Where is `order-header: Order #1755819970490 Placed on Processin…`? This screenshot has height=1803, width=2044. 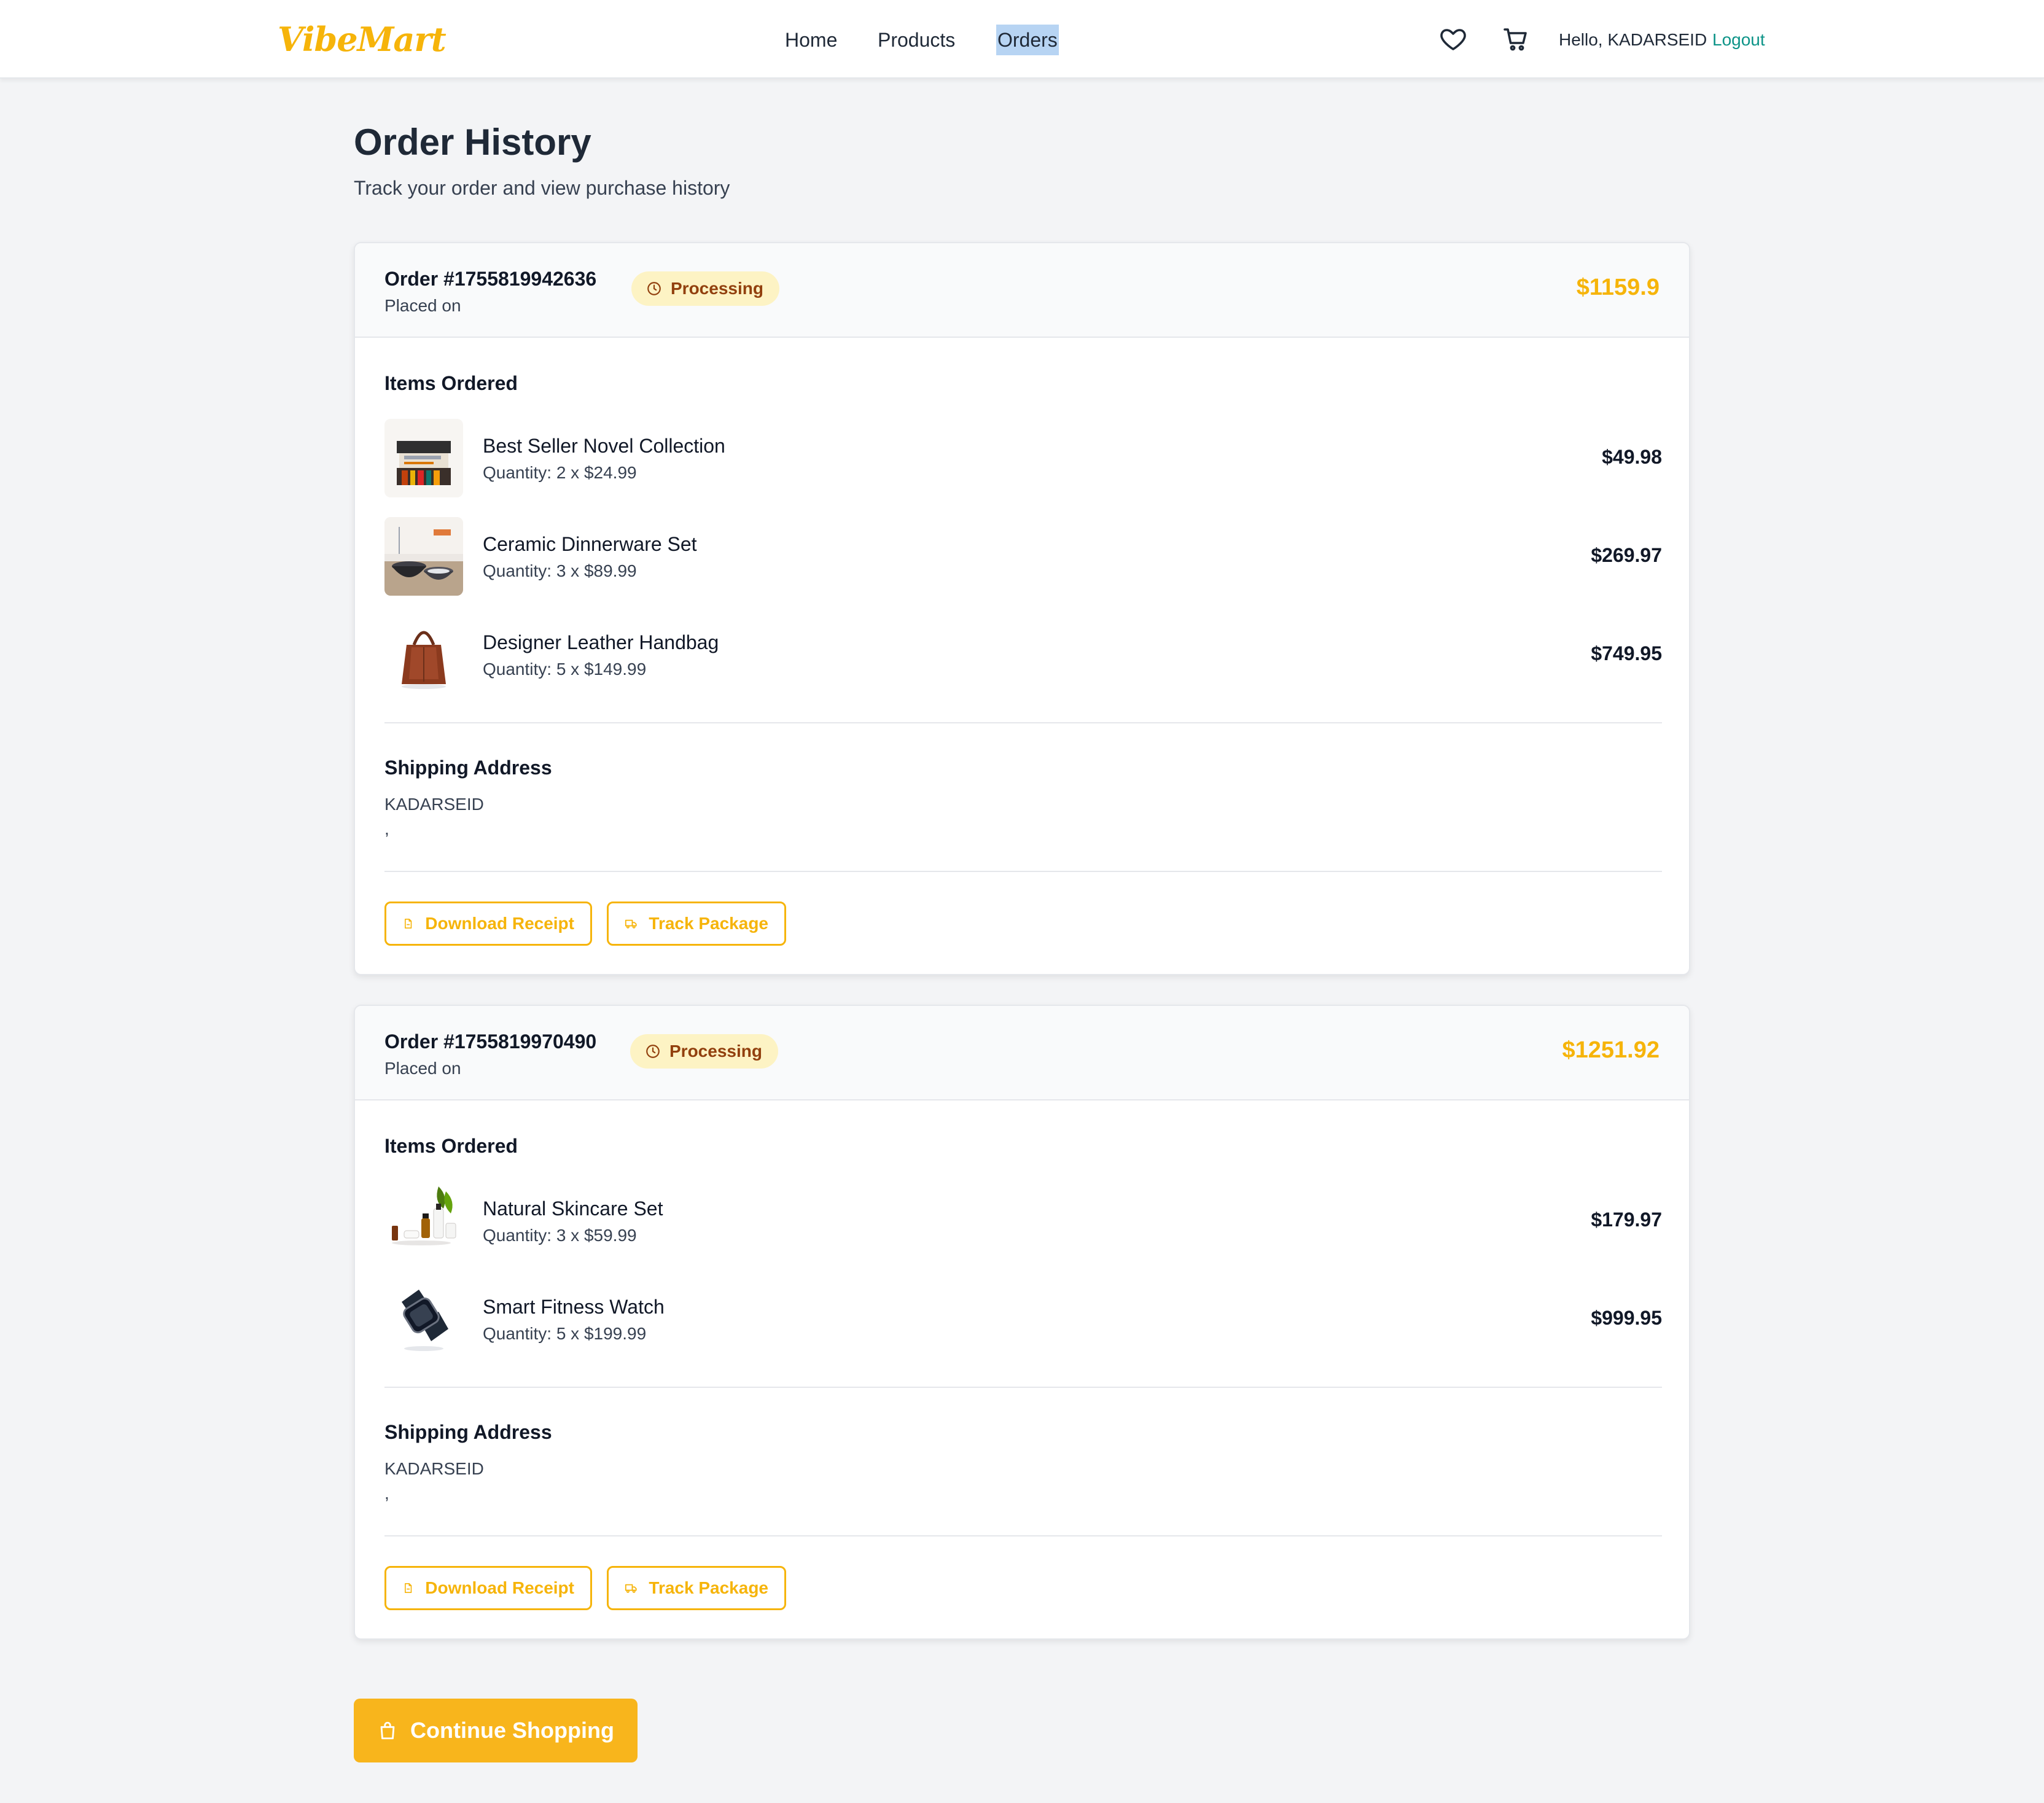 order-header: Order #1755819970490 Placed on Processin… is located at coordinates (1022, 1053).